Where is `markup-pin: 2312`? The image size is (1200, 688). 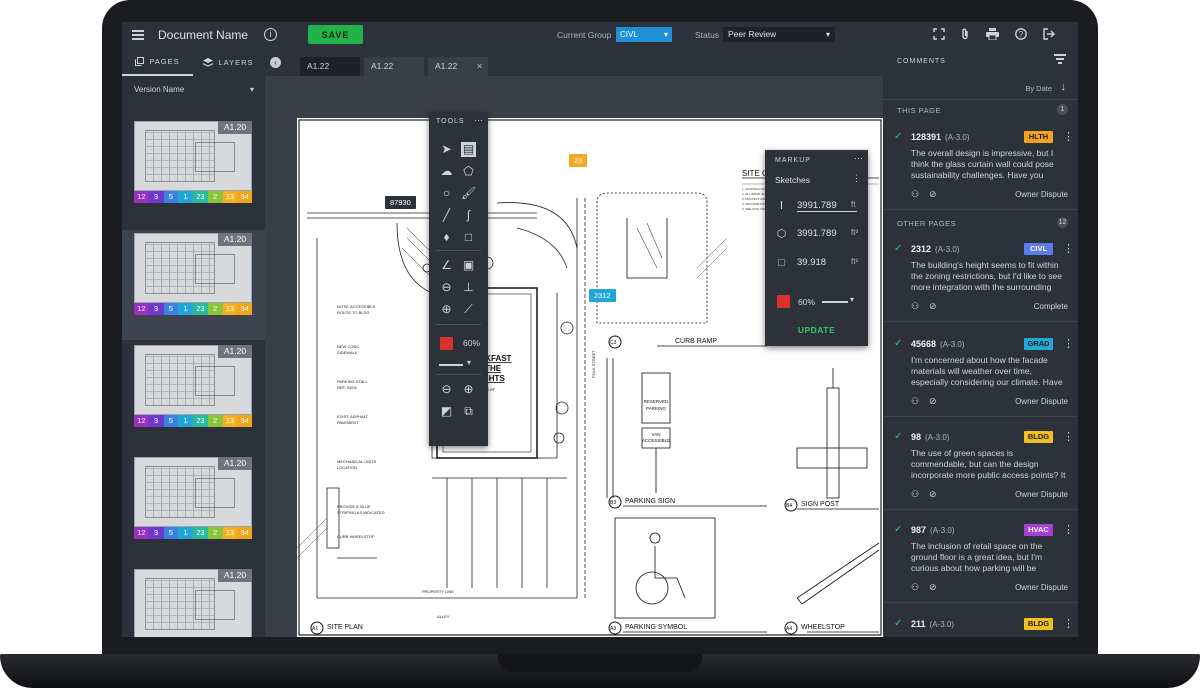 markup-pin: 2312 is located at coordinates (602, 295).